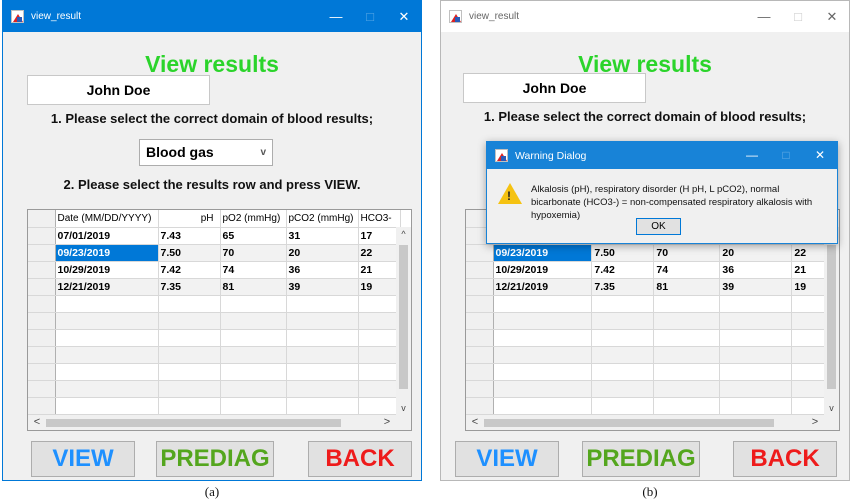 The image size is (851, 501). I want to click on table-cell: 31, so click(322, 236).